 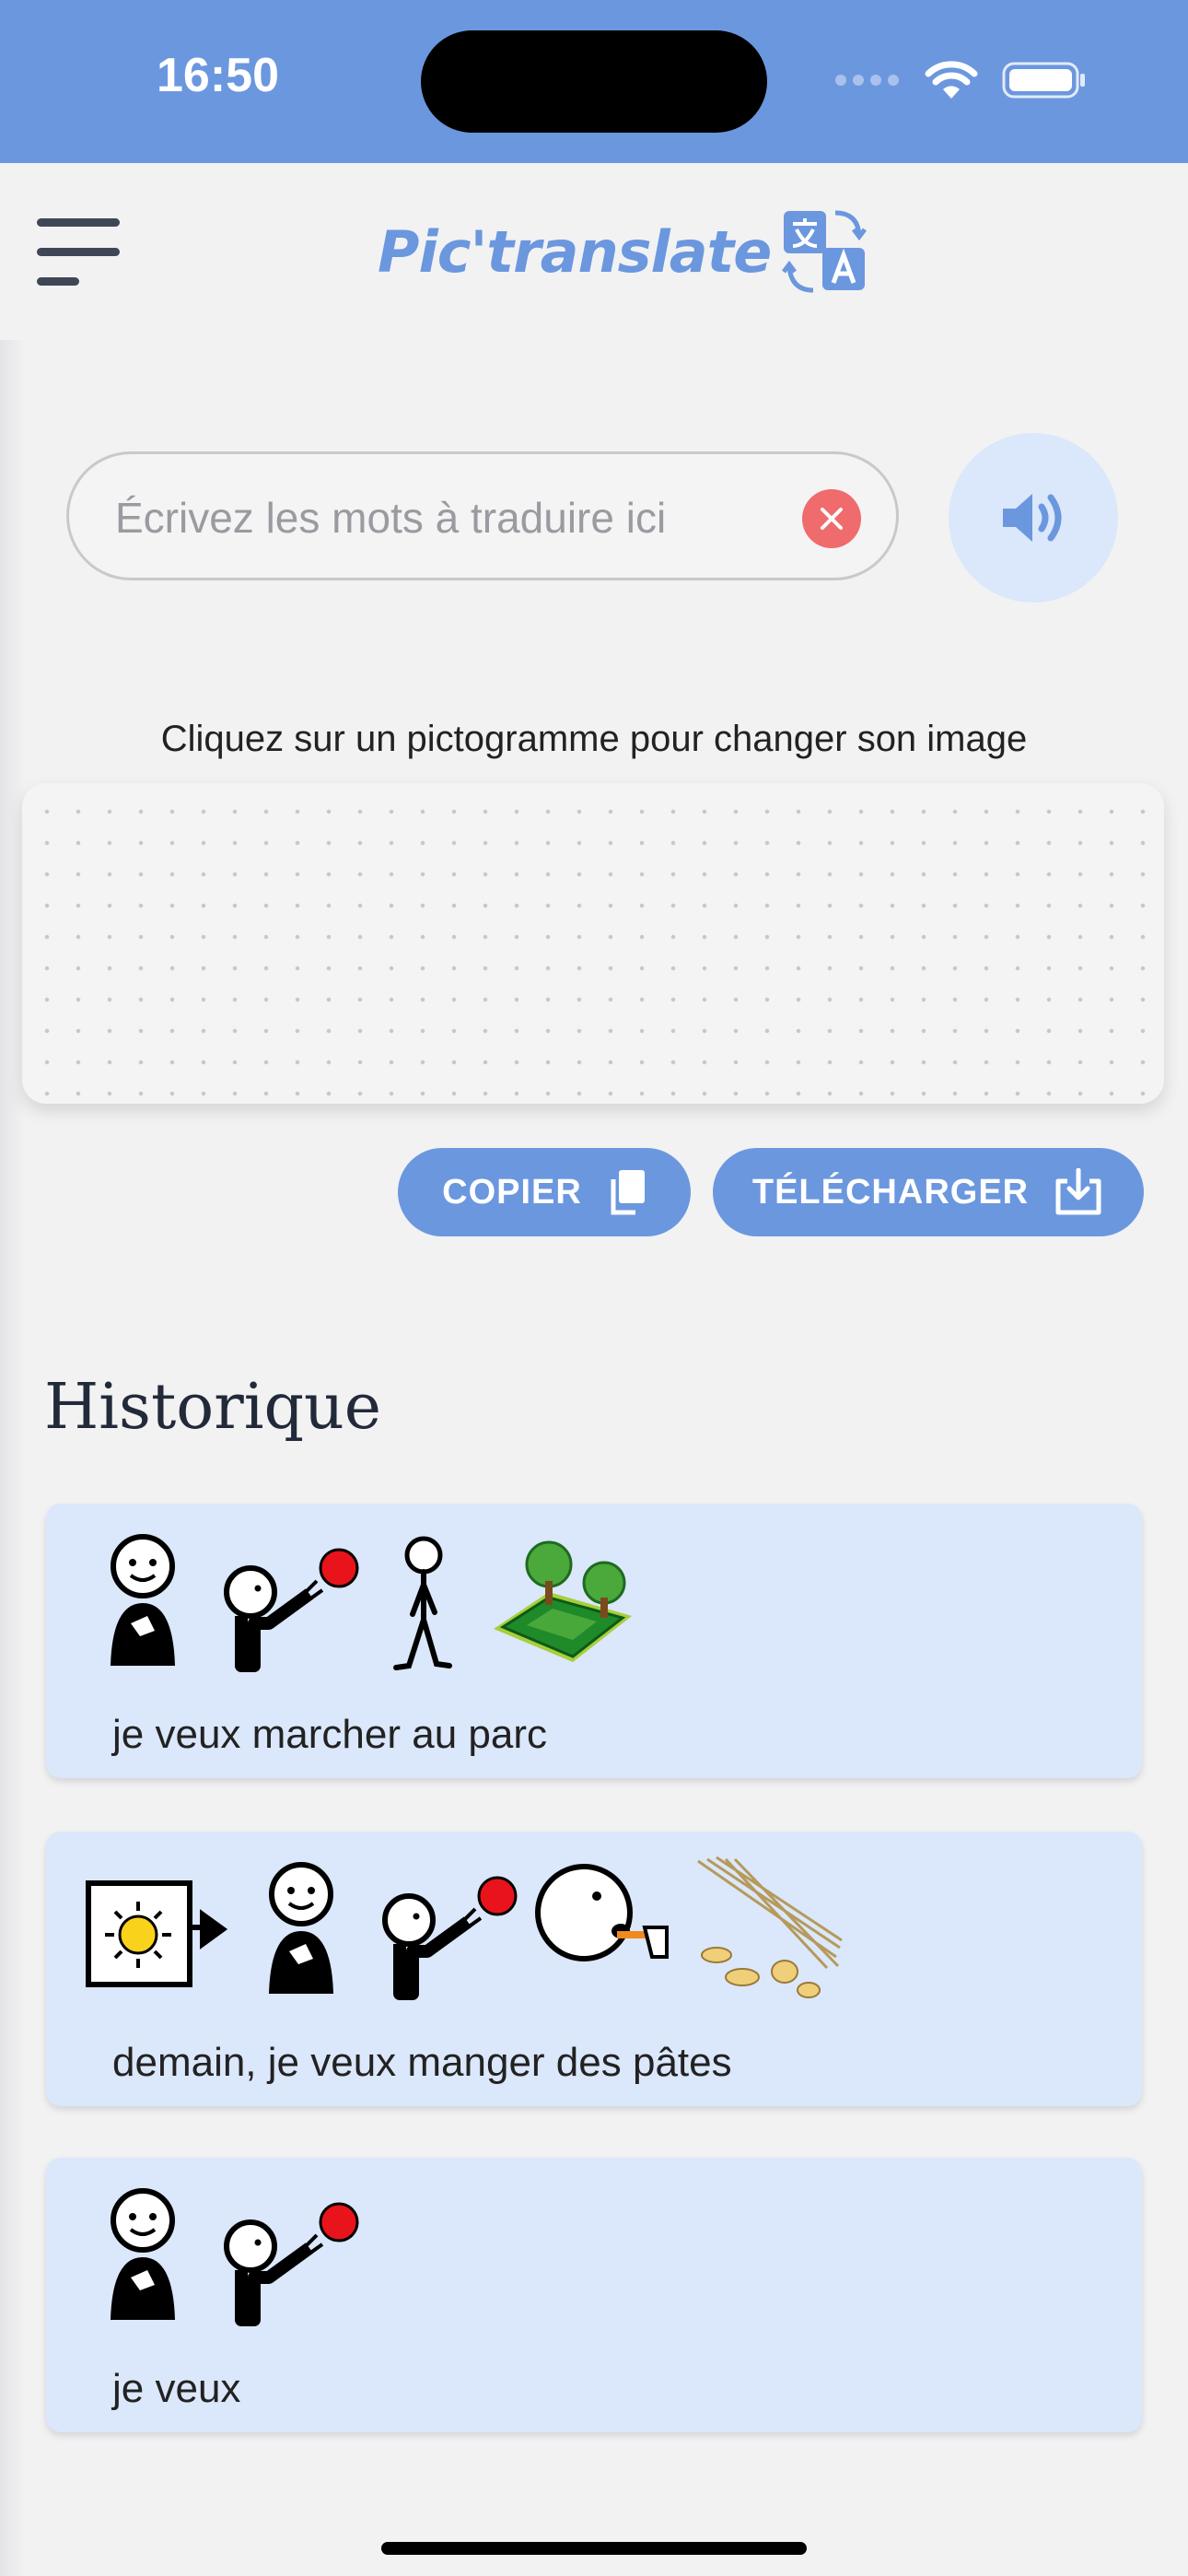 I want to click on copy-button: COPIER, so click(x=544, y=1192).